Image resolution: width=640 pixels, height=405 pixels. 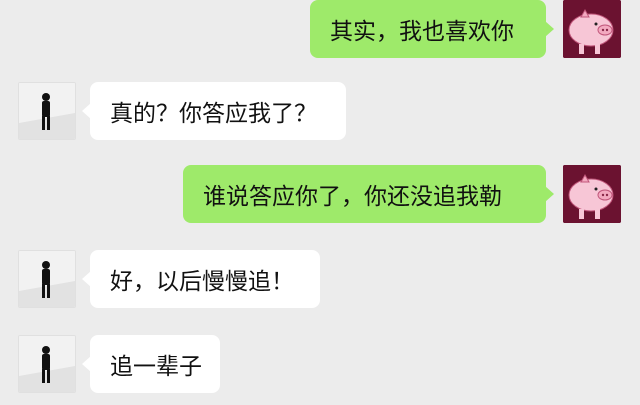 I want to click on message-text: 追一辈子, so click(x=156, y=367).